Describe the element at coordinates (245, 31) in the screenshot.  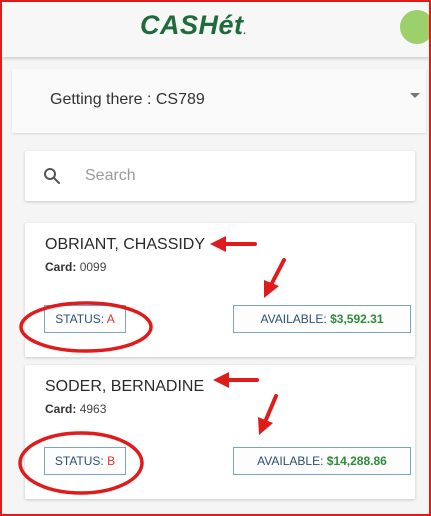
I see `logo-suffix: .` at that location.